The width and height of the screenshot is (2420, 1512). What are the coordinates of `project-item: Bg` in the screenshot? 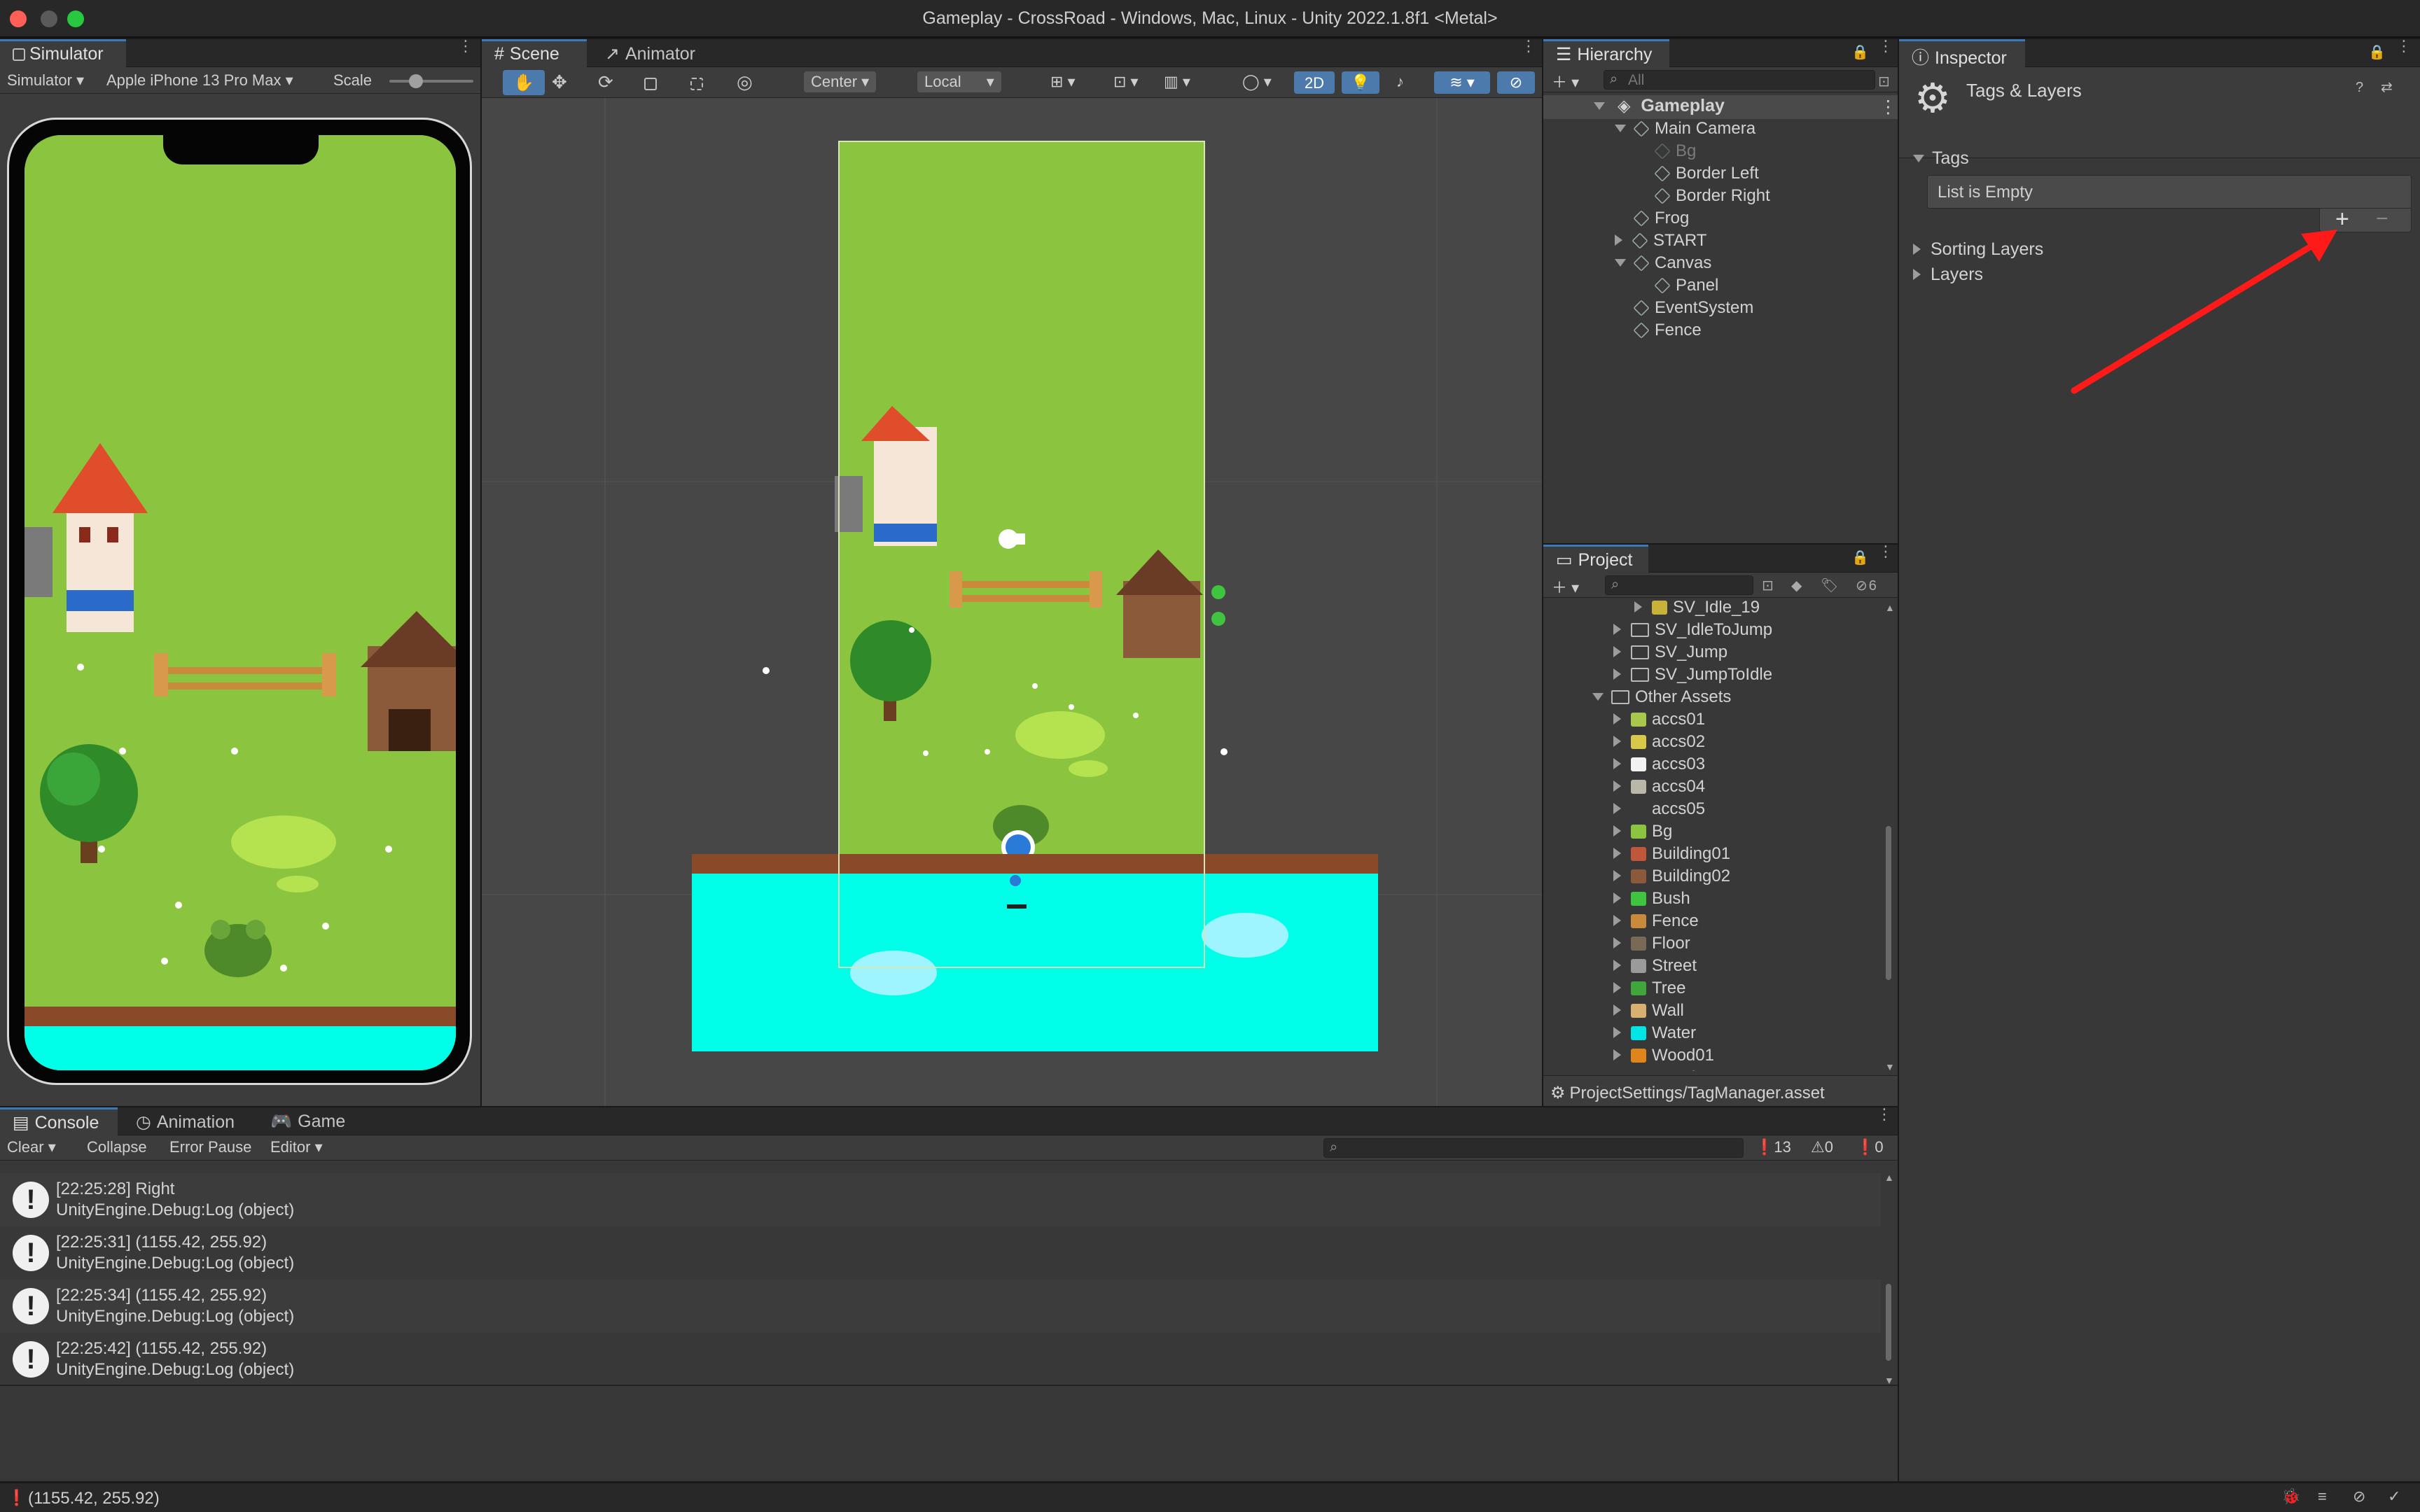 It's located at (1642, 833).